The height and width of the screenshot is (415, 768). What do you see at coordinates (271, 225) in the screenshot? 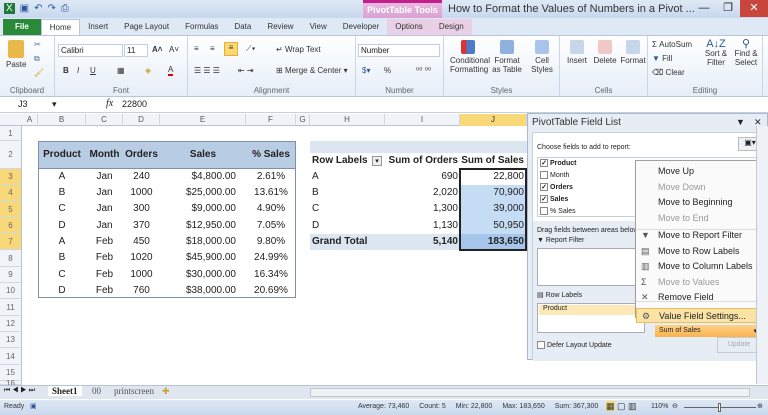
I see `source-table-cell: 7.05%` at bounding box center [271, 225].